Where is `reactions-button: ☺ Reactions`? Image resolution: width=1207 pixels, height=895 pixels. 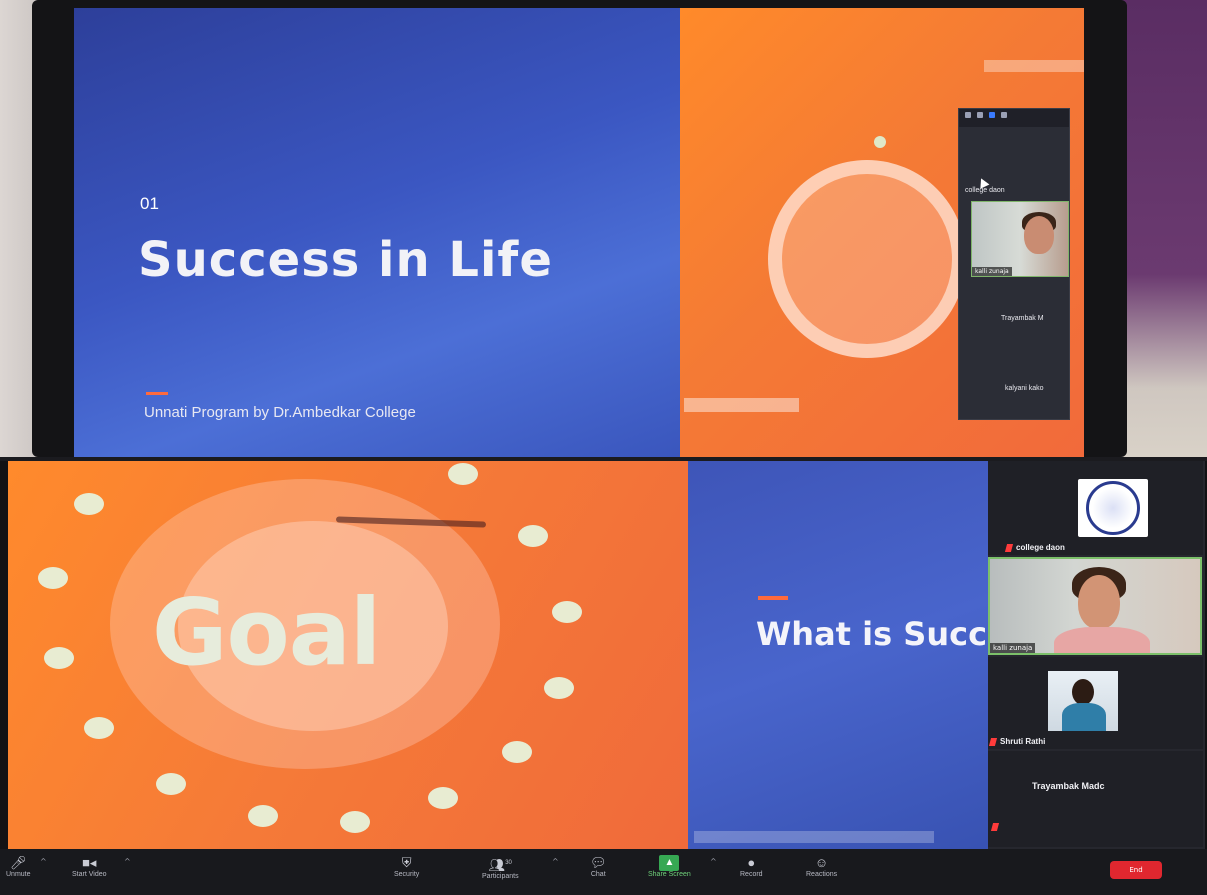 reactions-button: ☺ Reactions is located at coordinates (821, 866).